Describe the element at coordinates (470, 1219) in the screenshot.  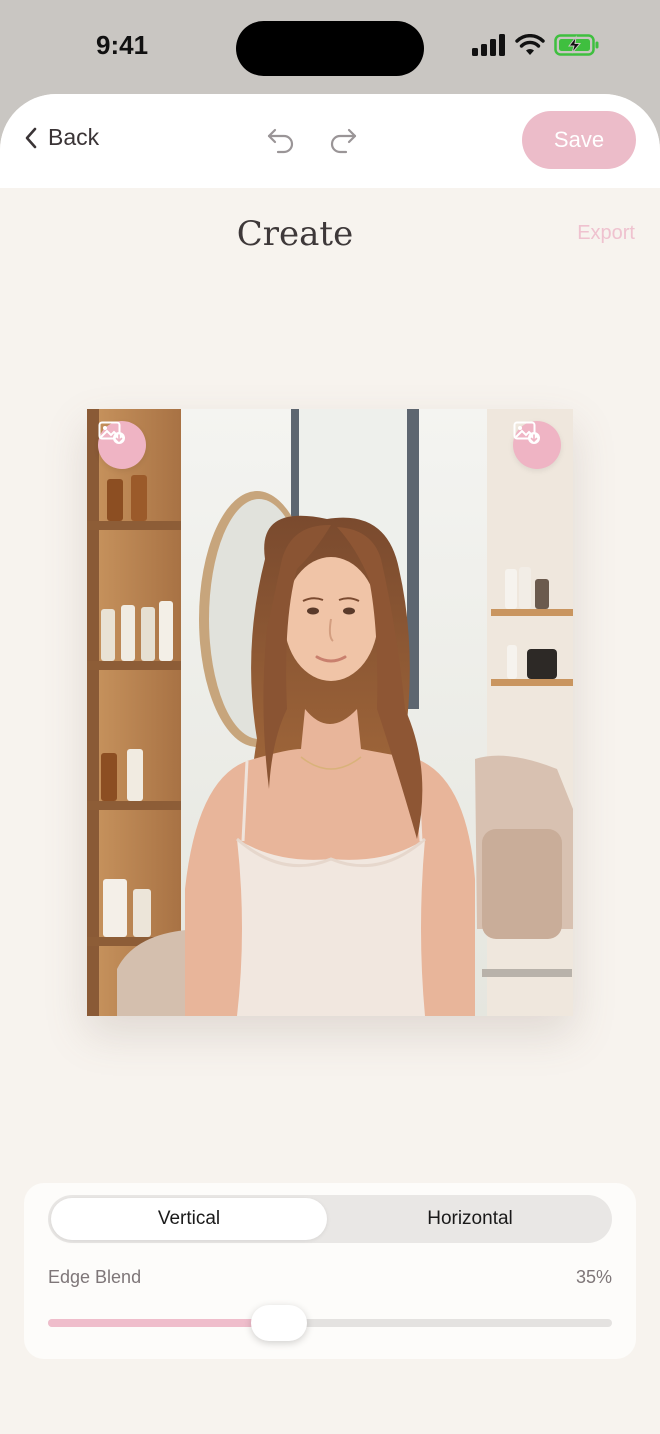
I see `segment-horizontal: Horizontal` at that location.